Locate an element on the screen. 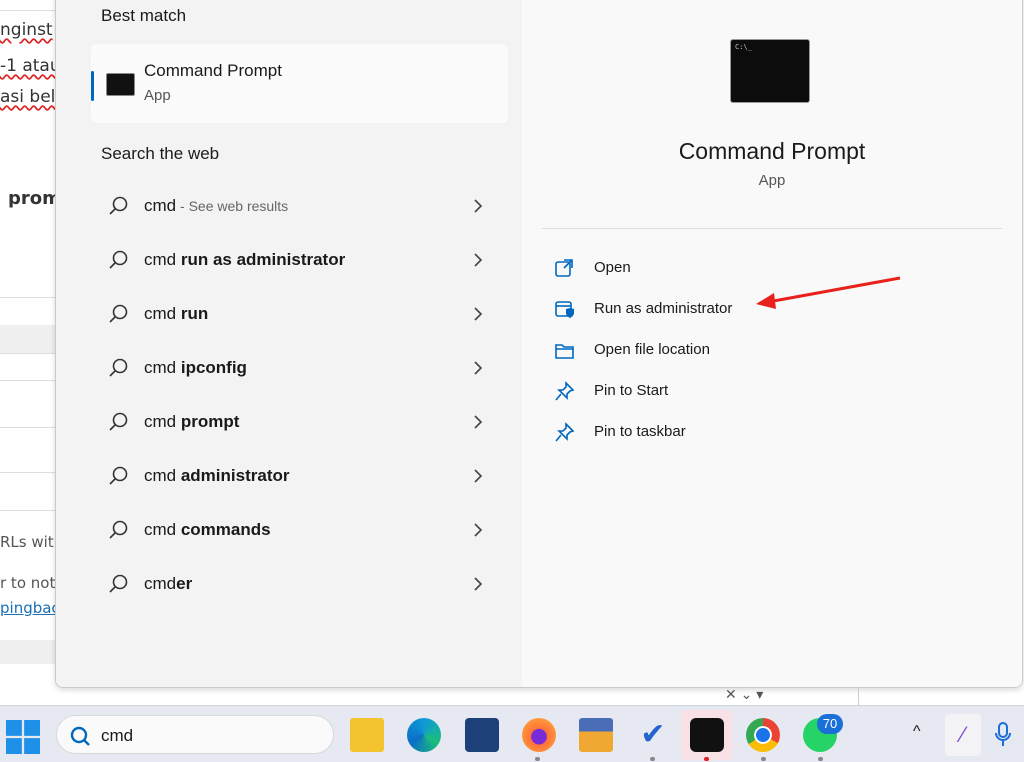 Image resolution: width=1024 pixels, height=762 pixels. web-result-label: cmder is located at coordinates (168, 584).